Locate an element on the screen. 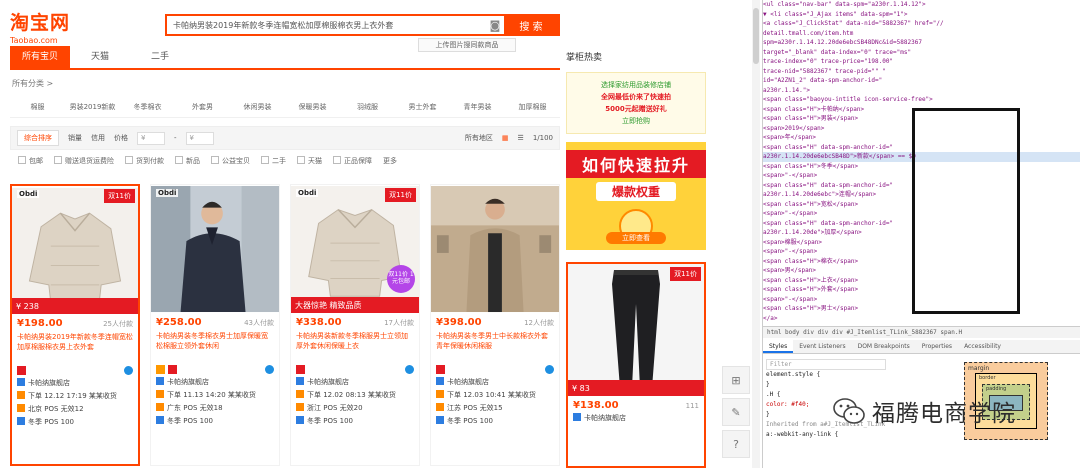 This screenshot has height=468, width=1080. product-title: 卡帕纳男装冬季棉衣男士加厚保暖宽松棉服立领外套休闲 is located at coordinates (215, 346).